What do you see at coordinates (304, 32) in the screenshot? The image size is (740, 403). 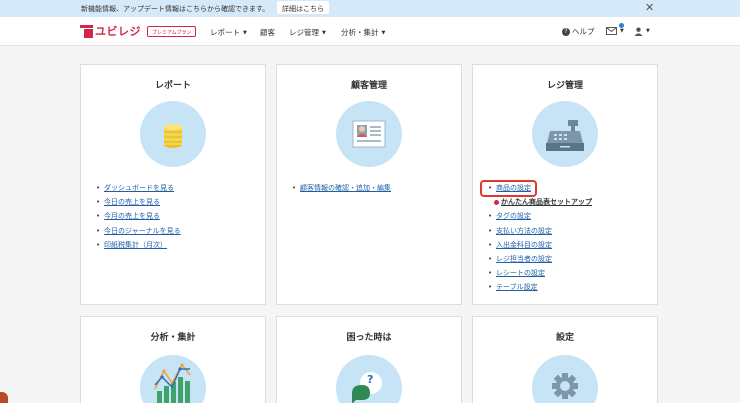 I see `nav-item-label: レジ管理` at bounding box center [304, 32].